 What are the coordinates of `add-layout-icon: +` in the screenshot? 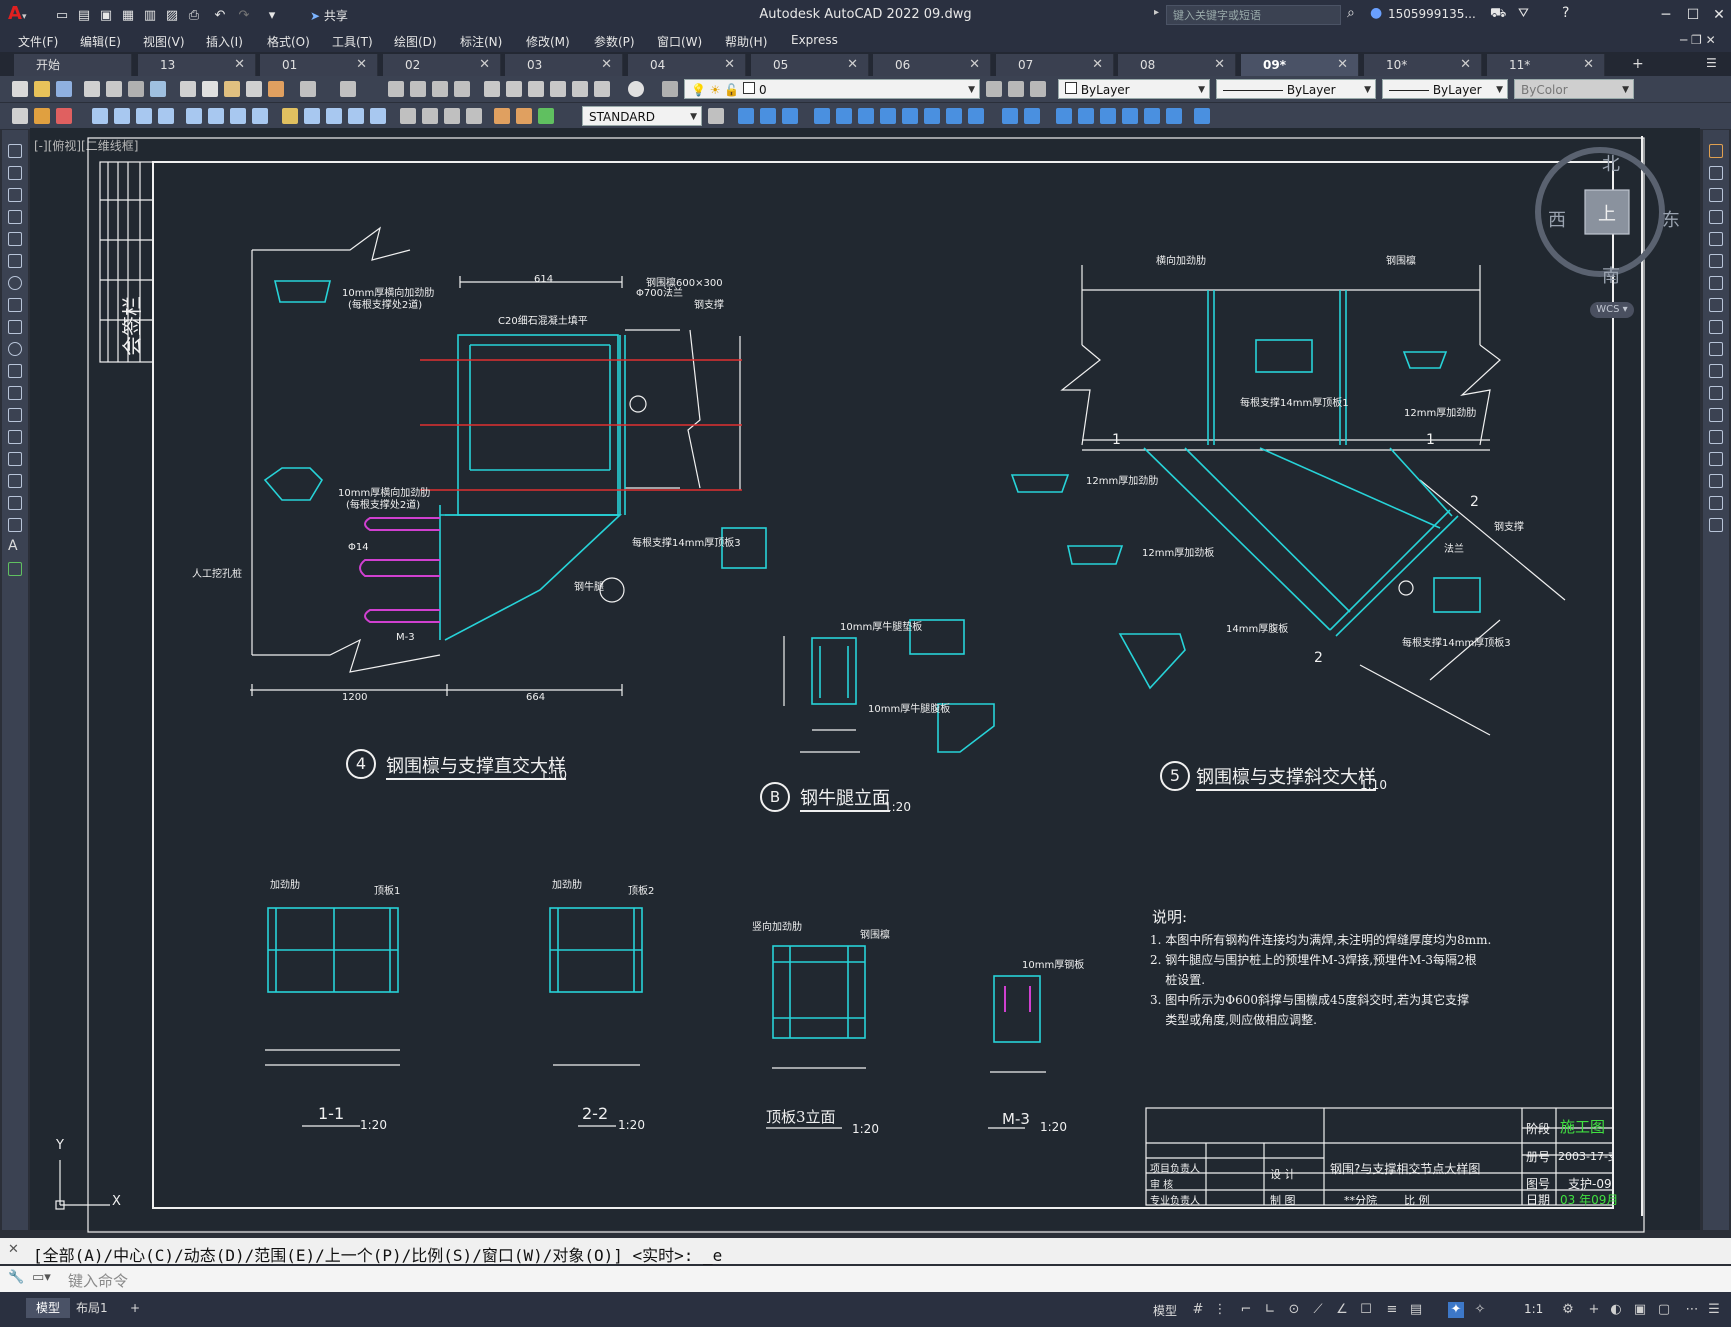 It's located at (135, 1308).